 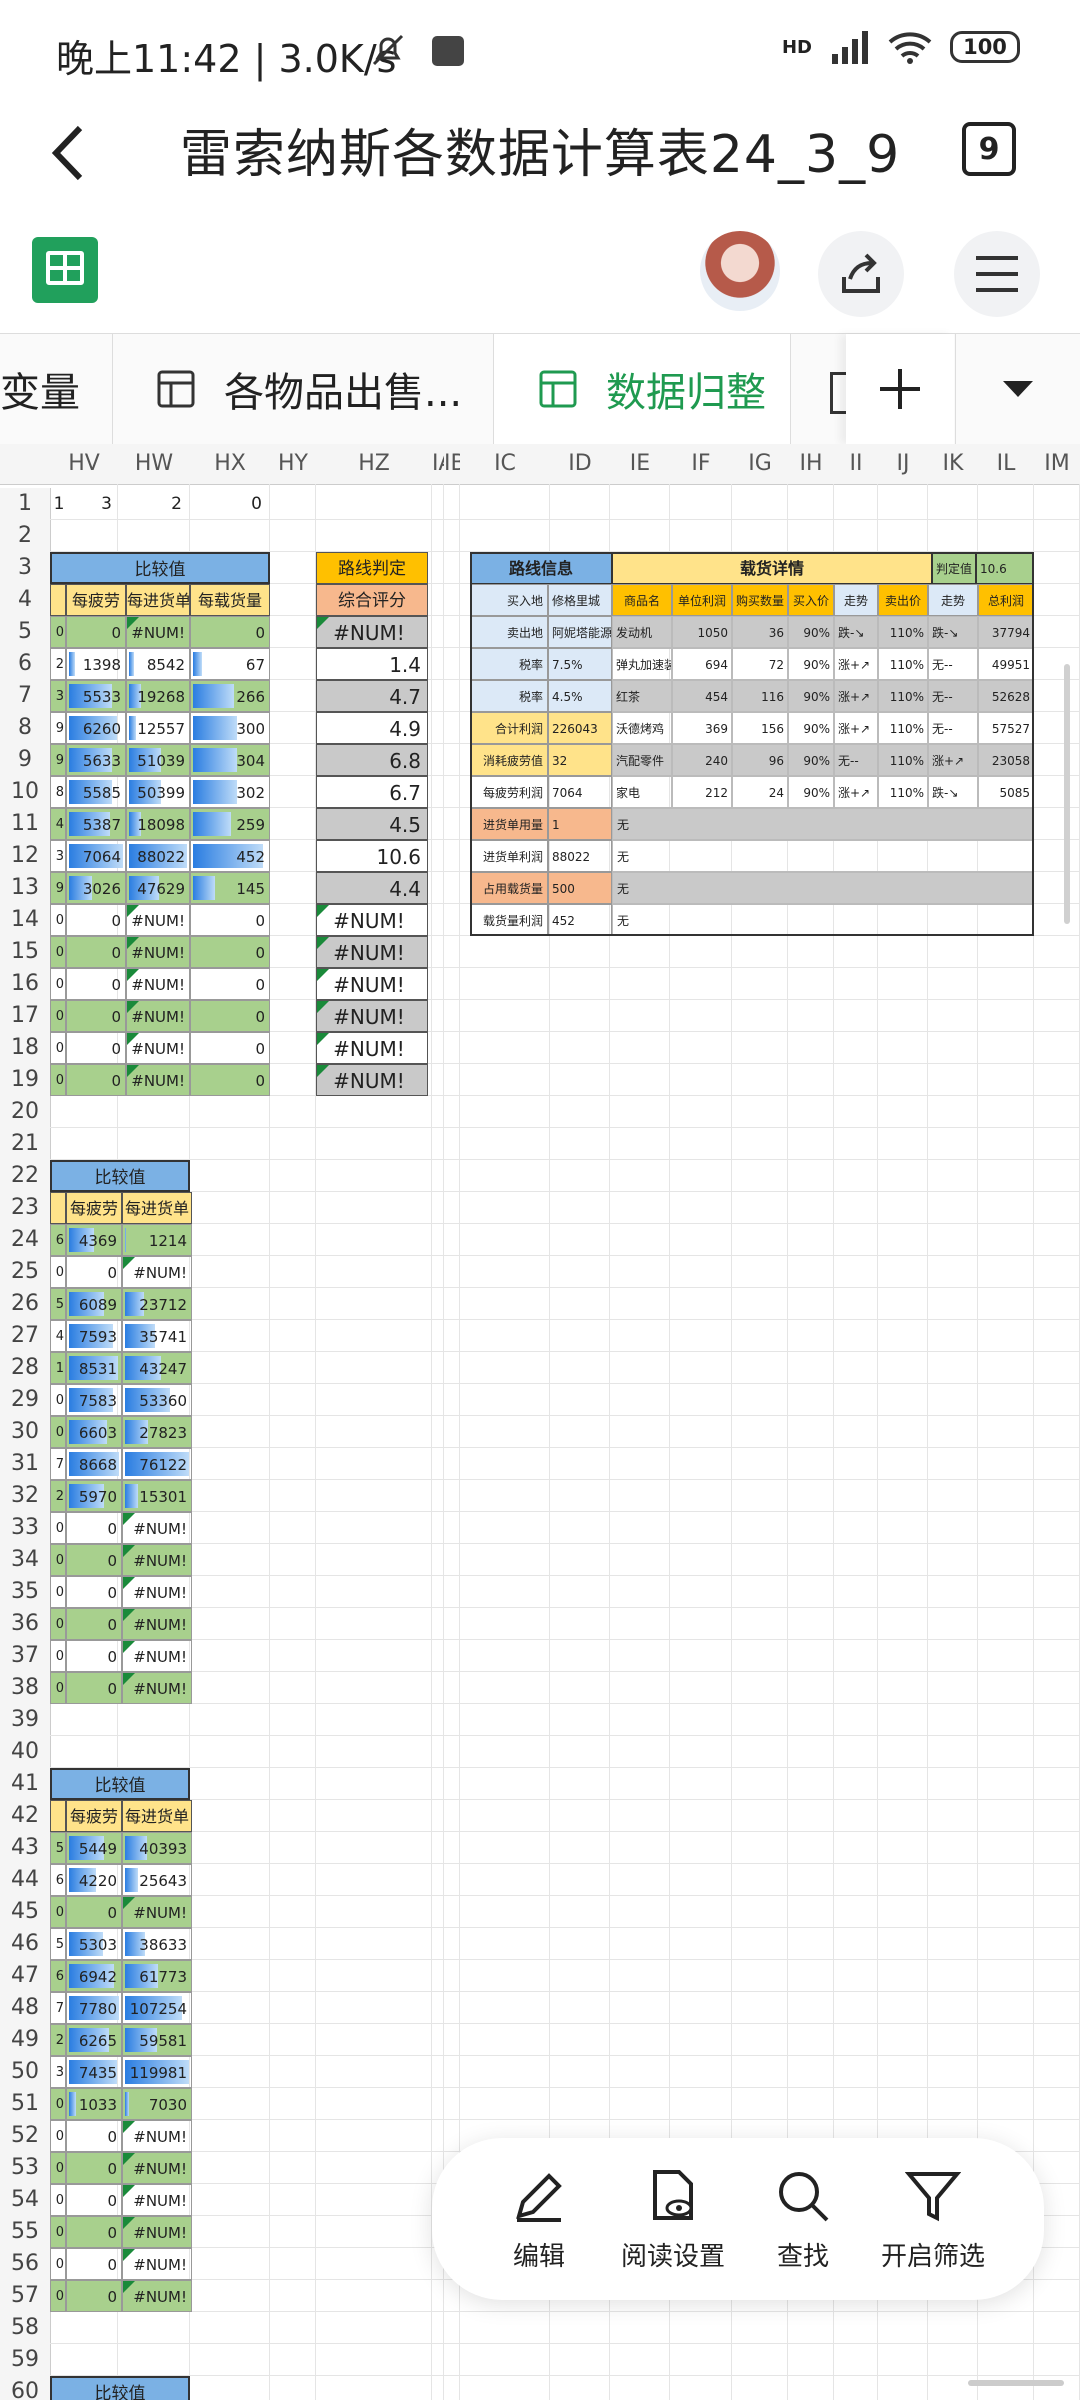 What do you see at coordinates (1067, 794) in the screenshot?
I see `vertical-scrollbar` at bounding box center [1067, 794].